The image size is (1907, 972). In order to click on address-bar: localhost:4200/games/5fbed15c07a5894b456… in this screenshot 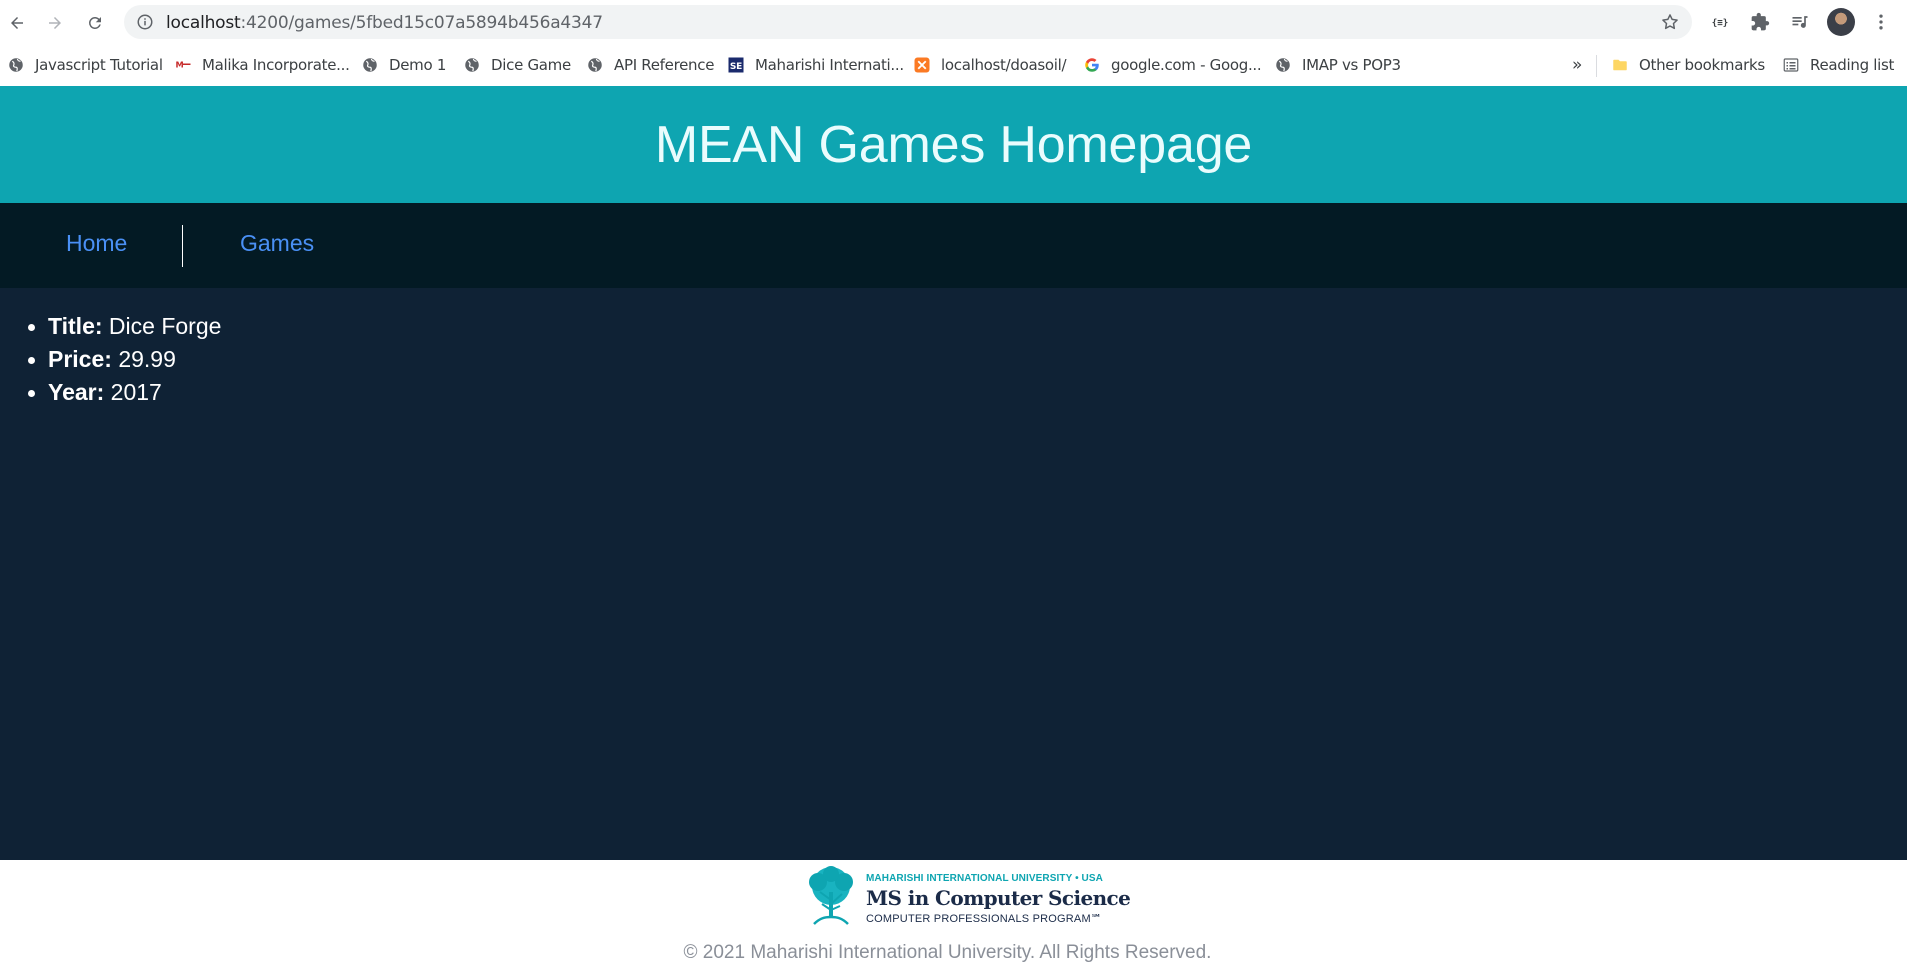, I will do `click(908, 22)`.